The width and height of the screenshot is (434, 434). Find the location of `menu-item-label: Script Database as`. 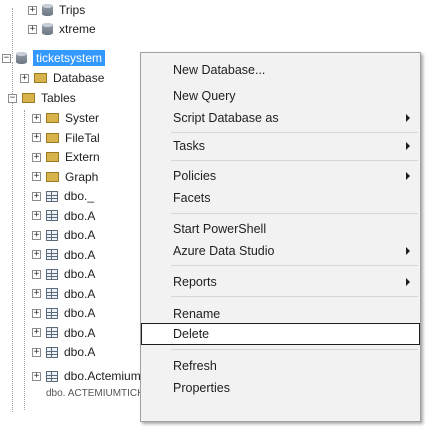

menu-item-label: Script Database as is located at coordinates (226, 118).